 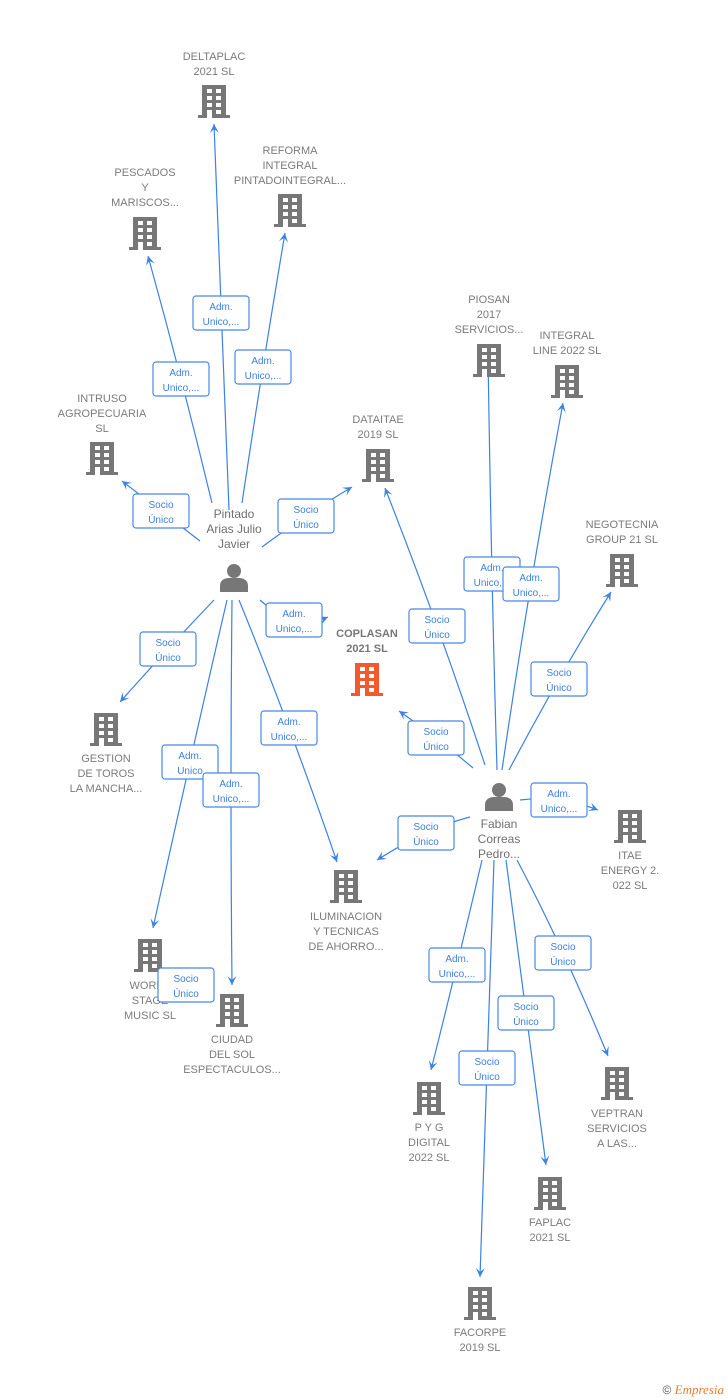 What do you see at coordinates (234, 549) in the screenshot?
I see `node-pintado: PintadoArias JulioJavier` at bounding box center [234, 549].